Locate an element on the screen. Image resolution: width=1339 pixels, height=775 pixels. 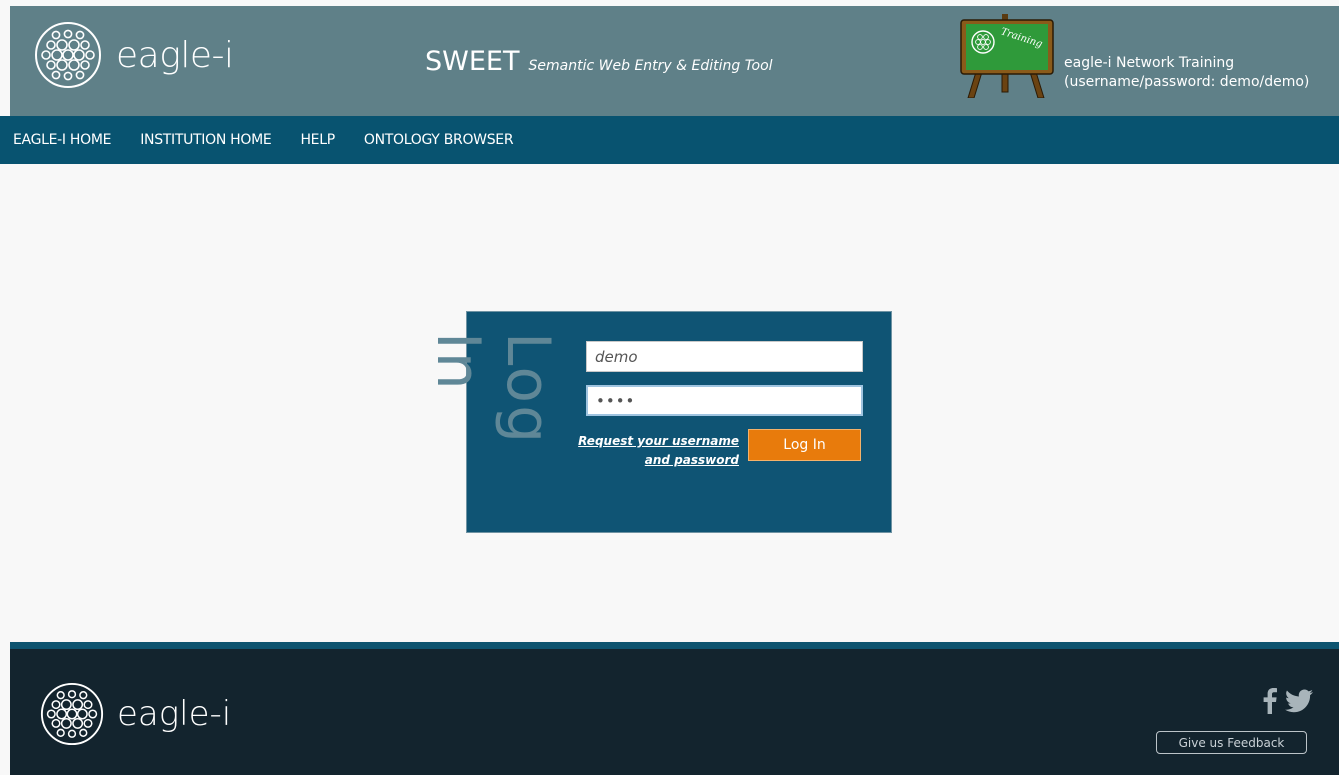
app-title: SWEET Semantic Web Entry & Editing Tool is located at coordinates (599, 61).